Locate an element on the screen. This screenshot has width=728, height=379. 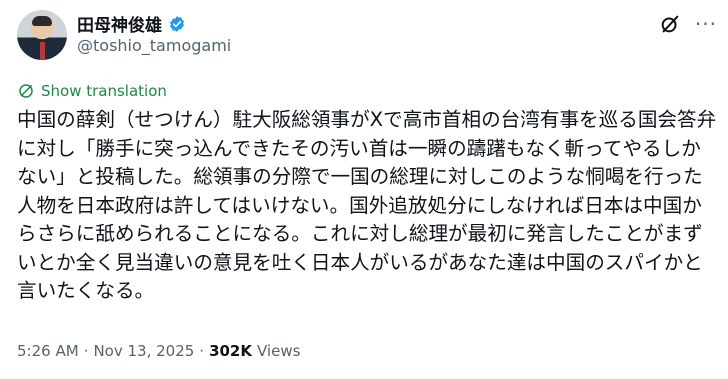
verified-badge-icon is located at coordinates (177, 23).